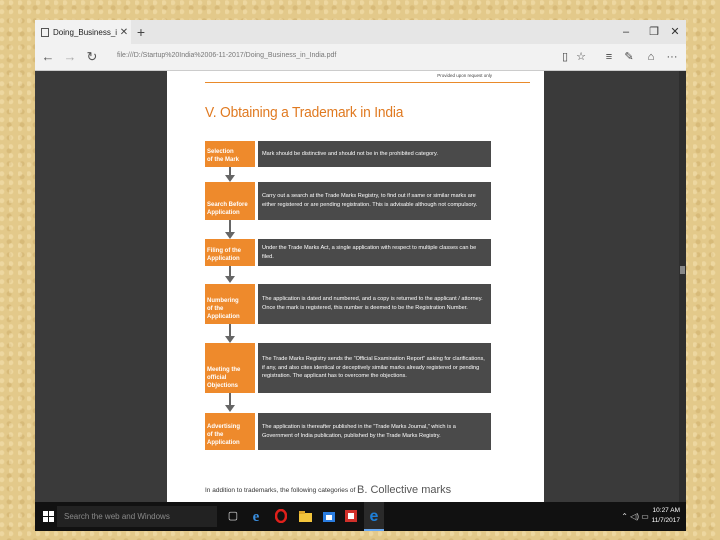  I want to click on step-label: Selection of the Mark, so click(230, 154).